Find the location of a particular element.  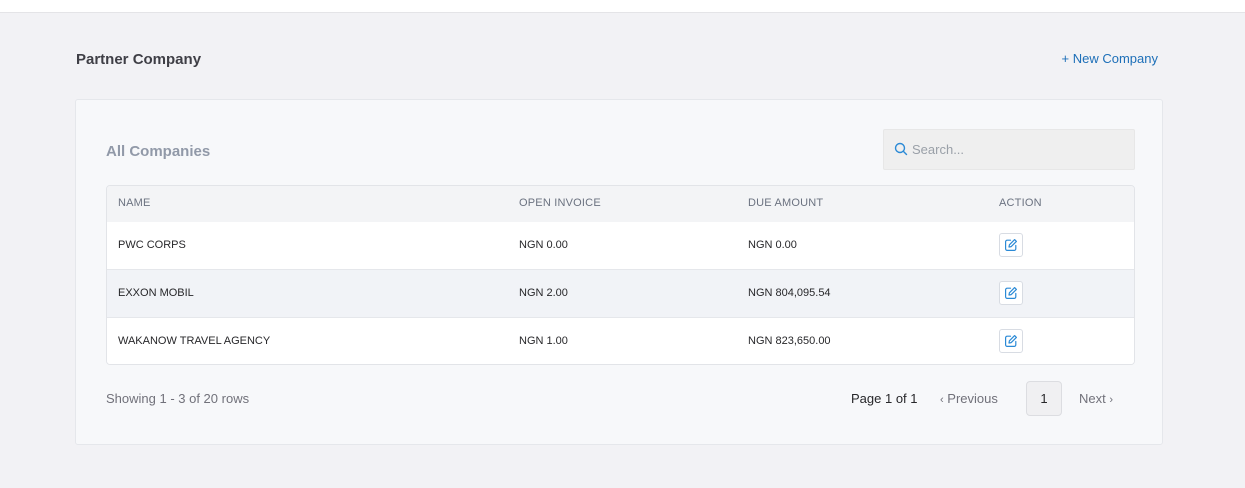

due-amount: NGN 823,650.00 is located at coordinates (789, 341).